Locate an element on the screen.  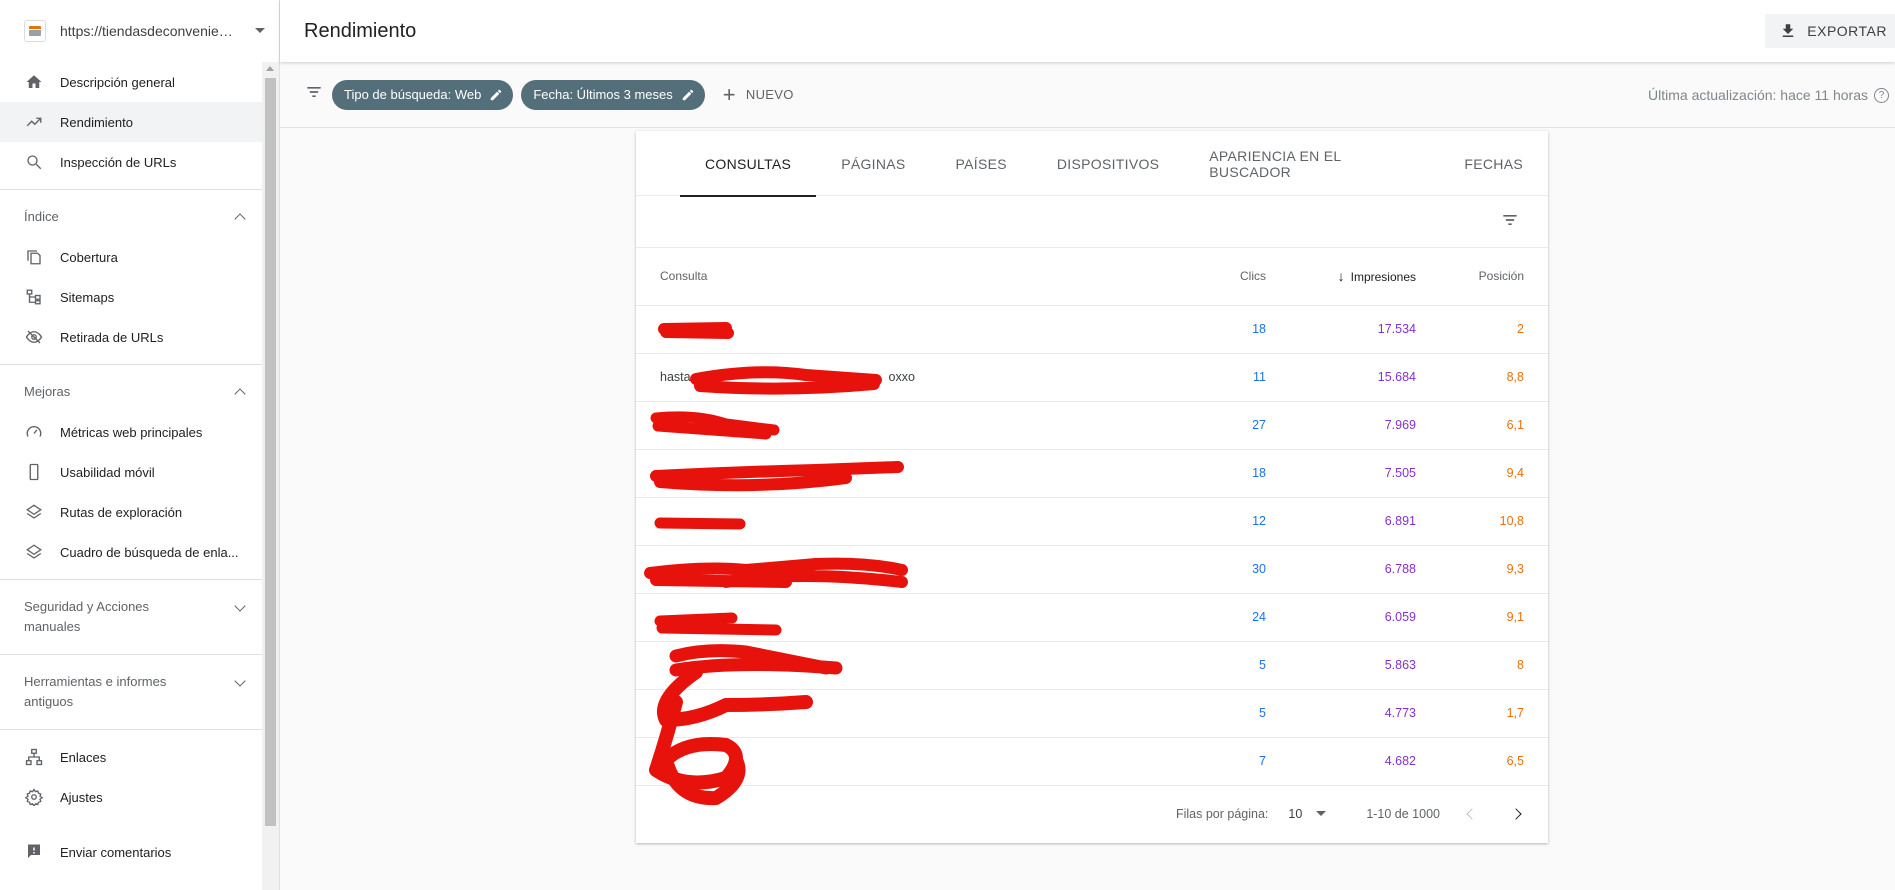
sidebar-section-title: Mejoras is located at coordinates (47, 391).